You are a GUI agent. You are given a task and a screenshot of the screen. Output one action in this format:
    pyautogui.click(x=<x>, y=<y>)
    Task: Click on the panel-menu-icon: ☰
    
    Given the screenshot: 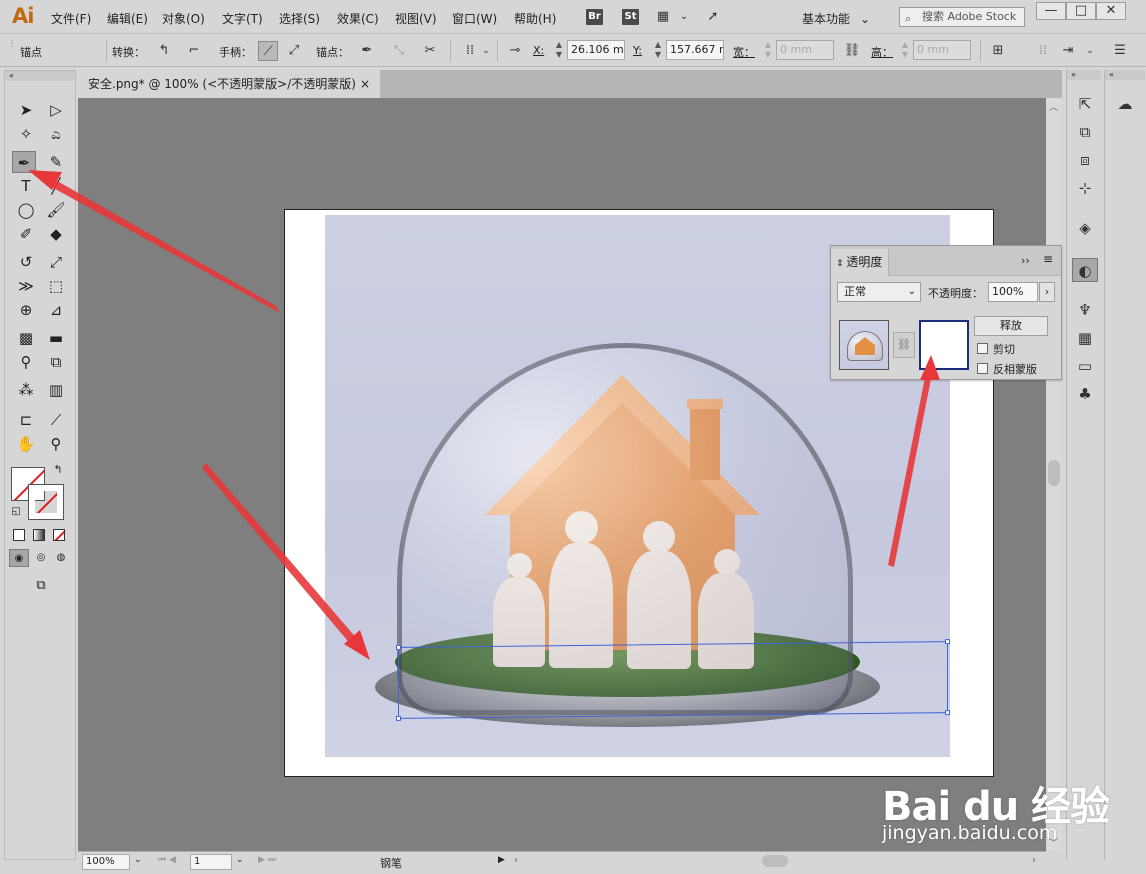 What is the action you would take?
    pyautogui.click(x=1120, y=51)
    